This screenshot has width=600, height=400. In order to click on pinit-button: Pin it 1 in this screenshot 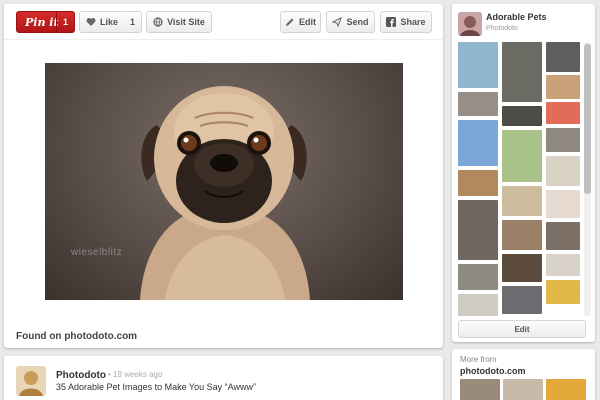, I will do `click(45, 22)`.